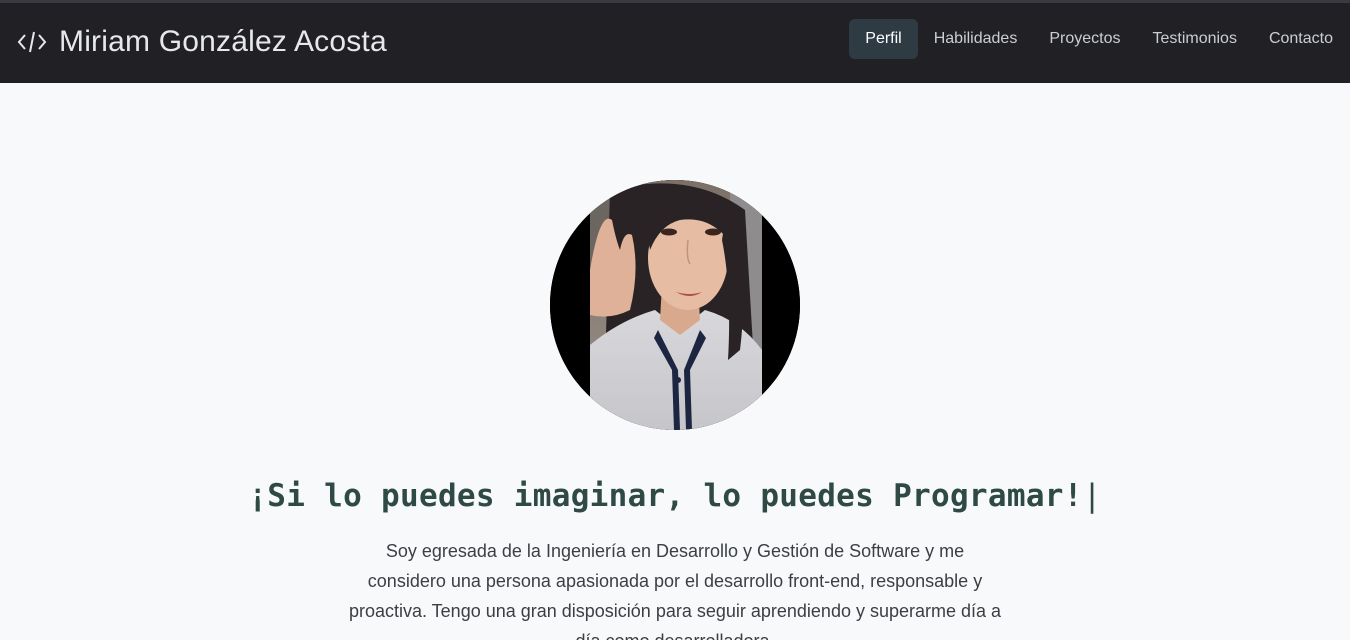 The width and height of the screenshot is (1350, 640). I want to click on brand-link: Miriam González Acosta, so click(202, 42).